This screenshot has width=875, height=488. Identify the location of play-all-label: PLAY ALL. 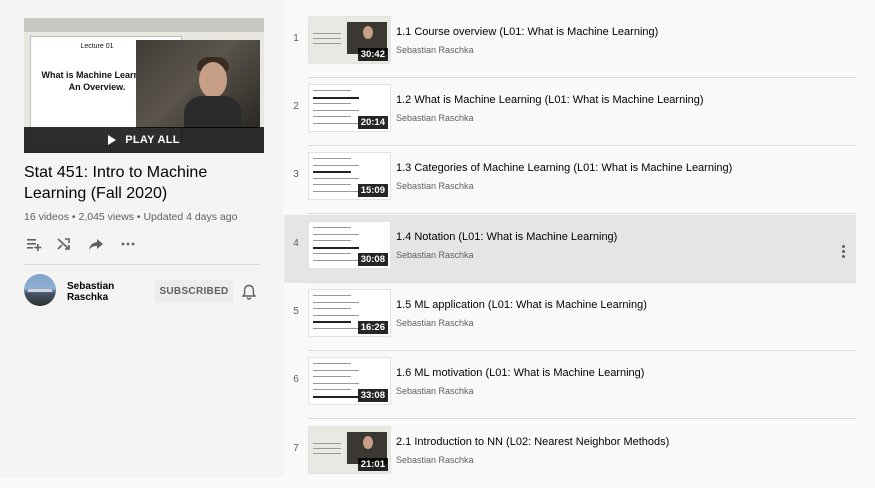
(152, 140).